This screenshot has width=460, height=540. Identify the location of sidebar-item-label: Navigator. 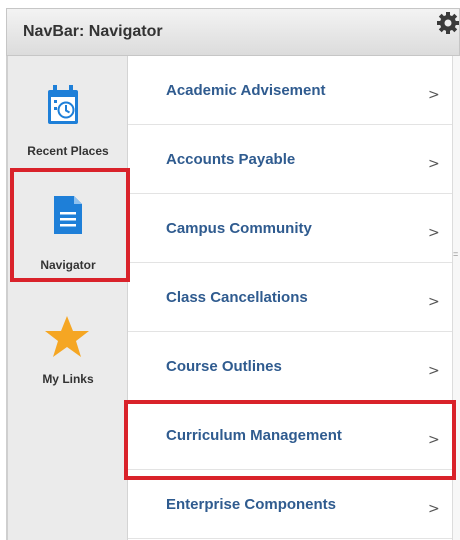
(68, 265).